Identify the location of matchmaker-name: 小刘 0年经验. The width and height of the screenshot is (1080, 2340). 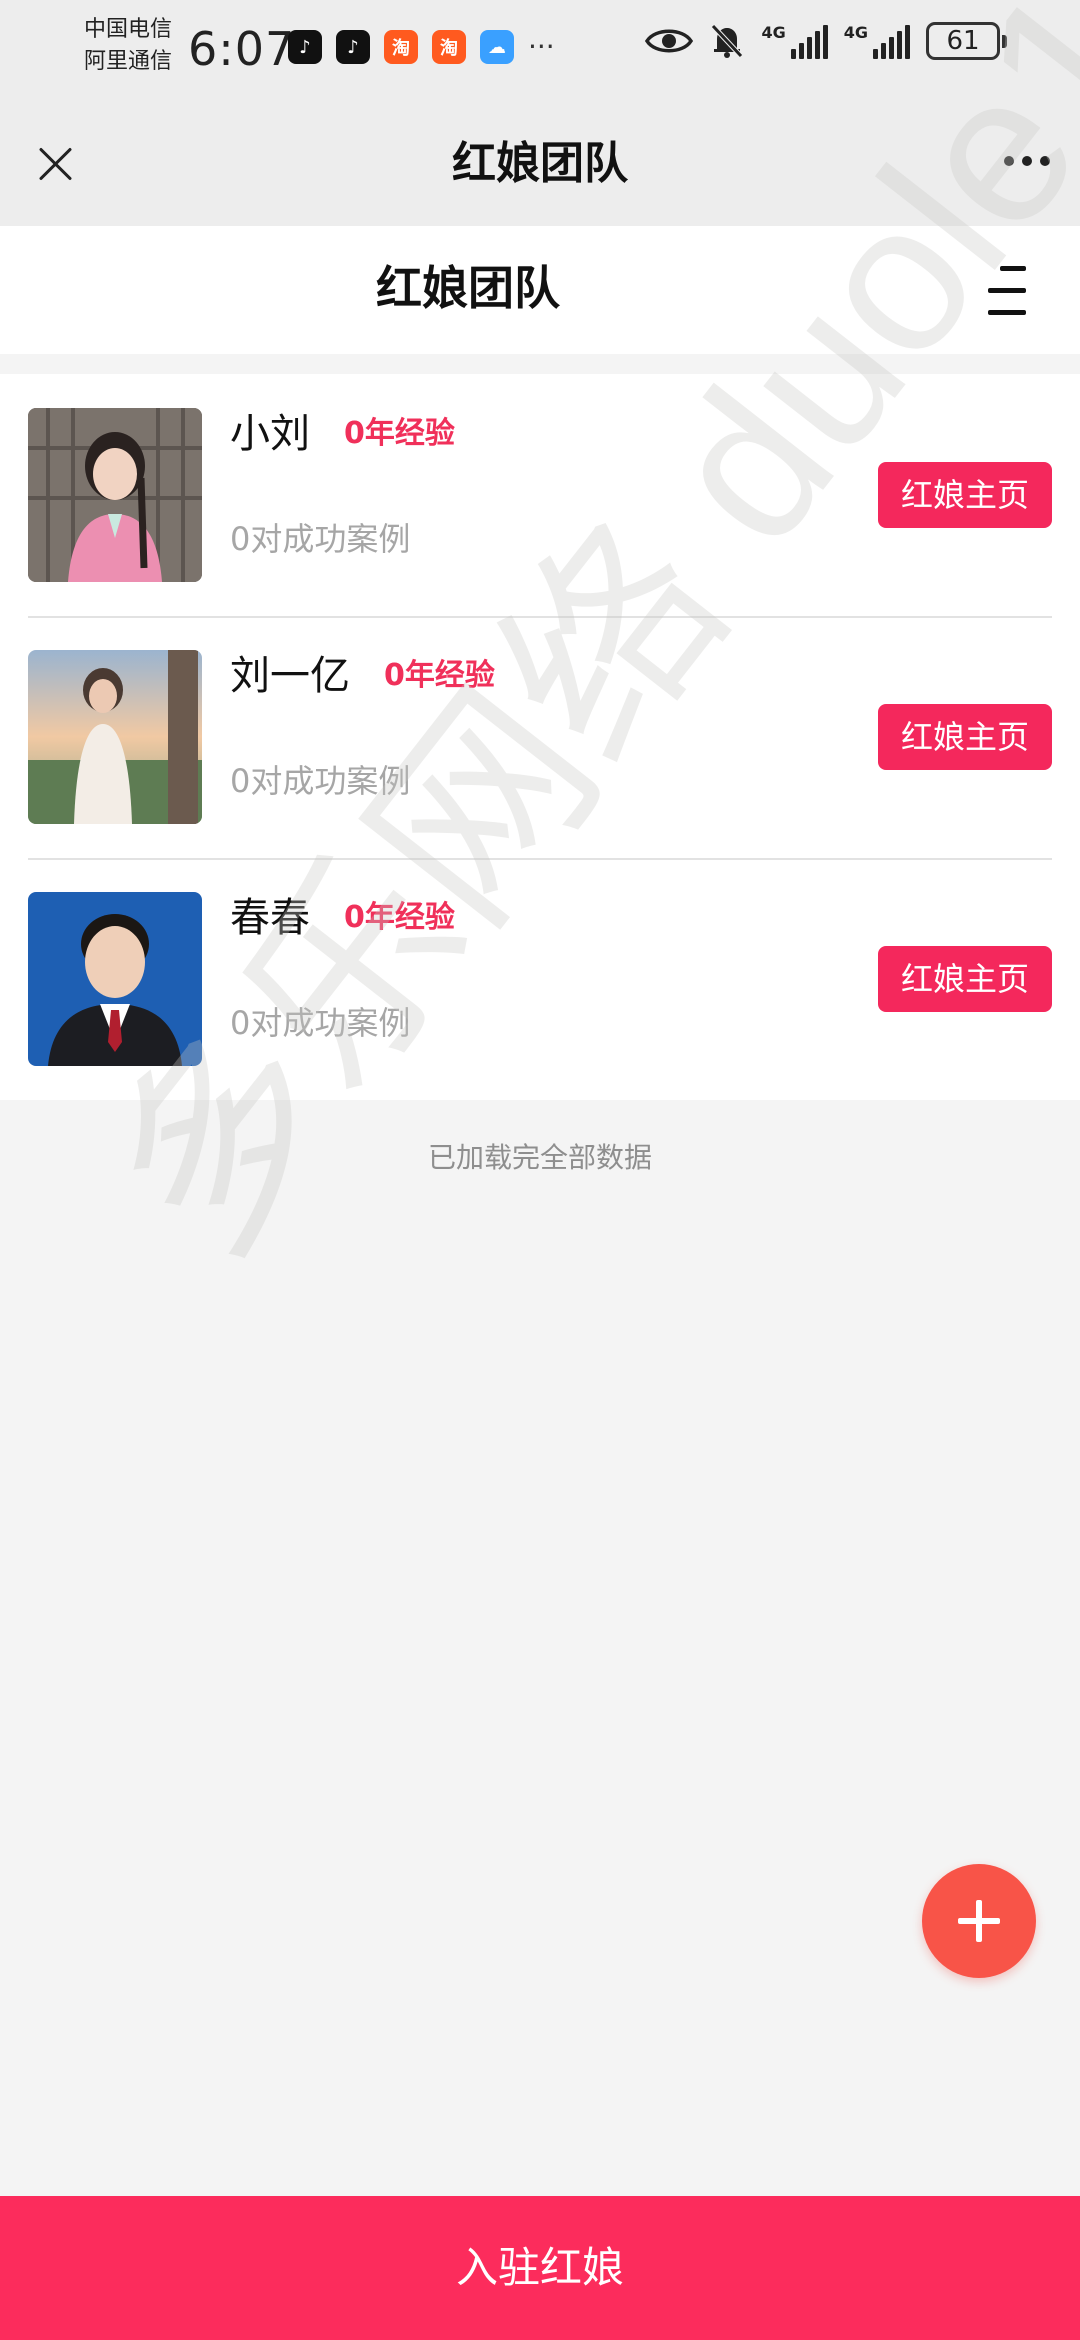
(342, 434).